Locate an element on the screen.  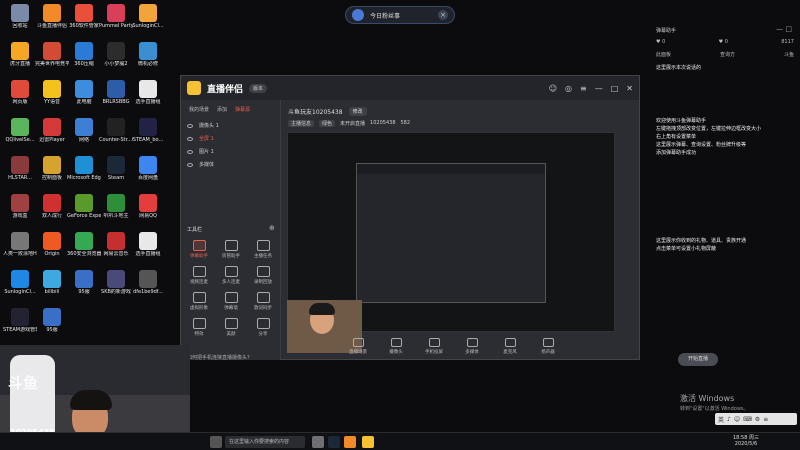
taskbar-clock: 18:58 周三 2020/5/6 is located at coordinates (746, 441).